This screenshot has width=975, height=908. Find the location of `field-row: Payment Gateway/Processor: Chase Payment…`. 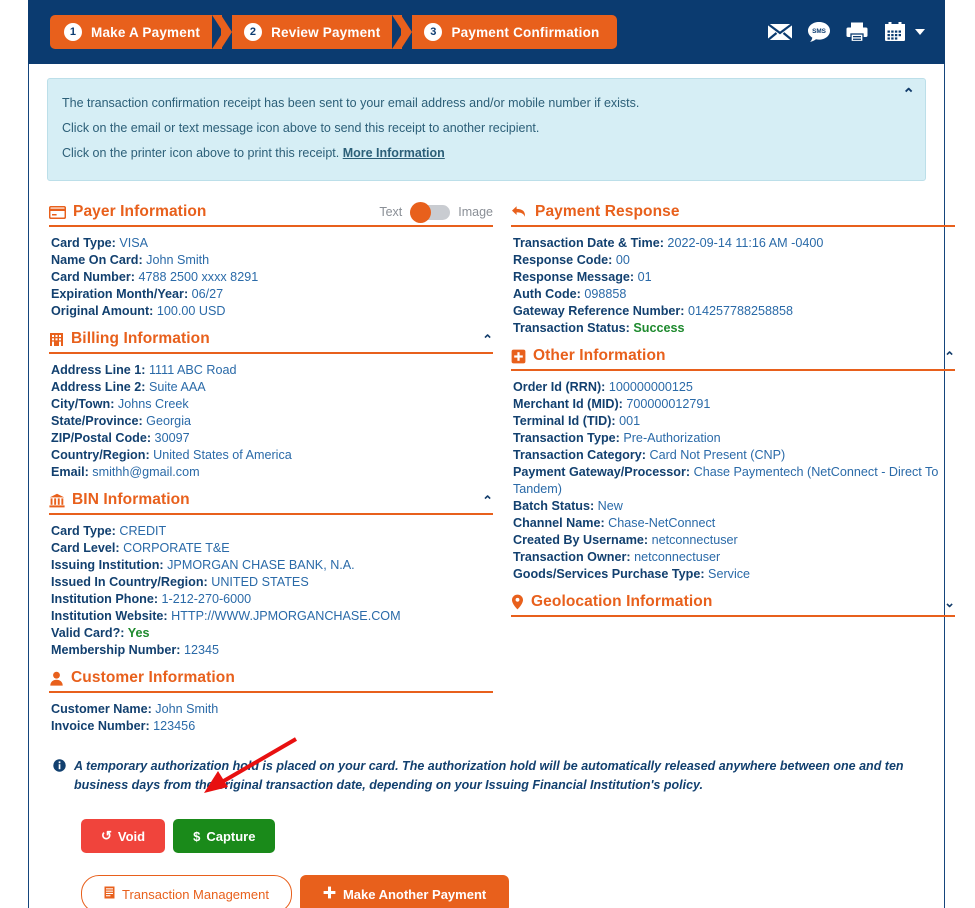

field-row: Payment Gateway/Processor: Chase Payment… is located at coordinates (734, 481).